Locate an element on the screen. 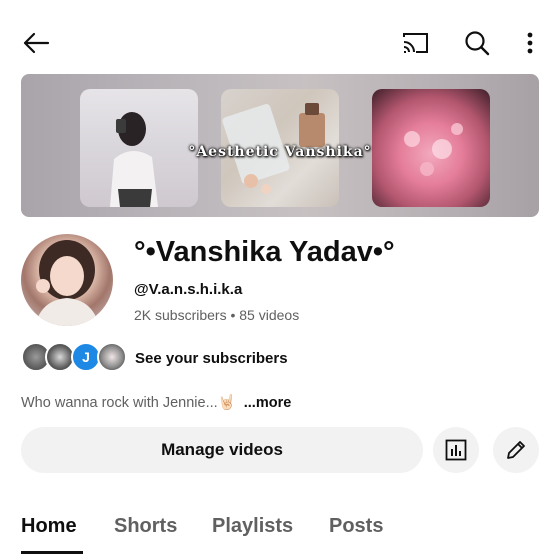  edit-channel-button is located at coordinates (516, 450).